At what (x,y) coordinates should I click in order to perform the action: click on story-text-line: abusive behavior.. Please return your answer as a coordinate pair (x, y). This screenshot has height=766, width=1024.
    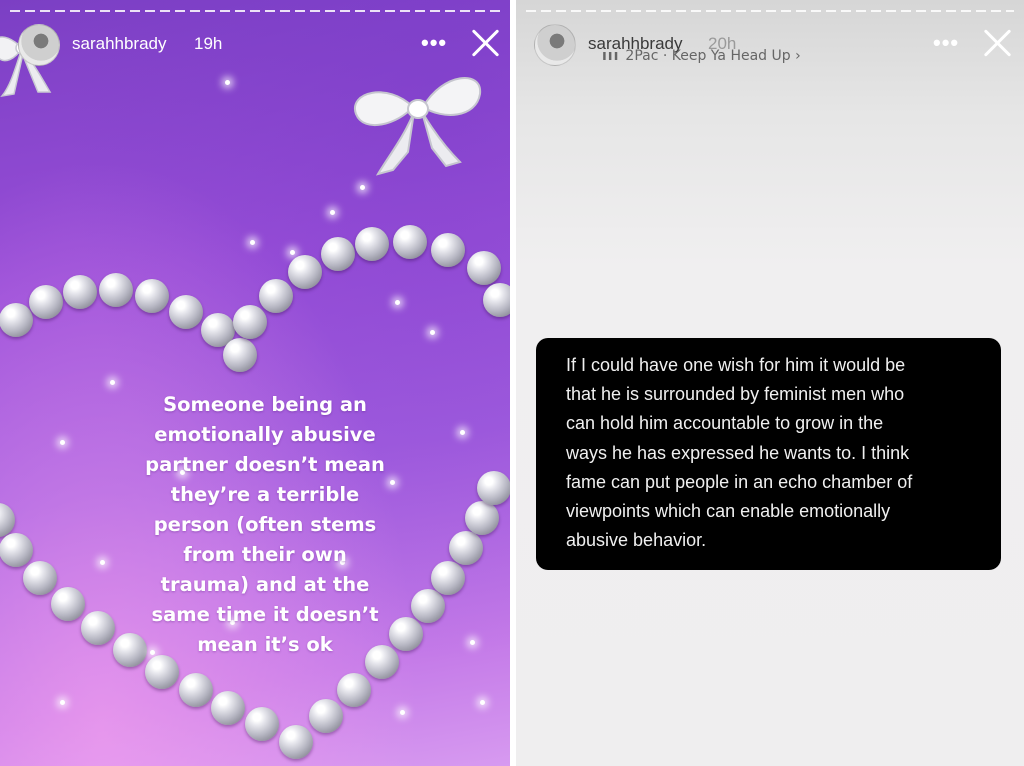
    Looking at the image, I should click on (636, 540).